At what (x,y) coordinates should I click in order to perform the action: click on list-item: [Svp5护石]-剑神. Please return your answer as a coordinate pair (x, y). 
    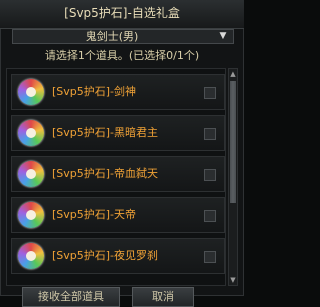
    Looking at the image, I should click on (118, 92).